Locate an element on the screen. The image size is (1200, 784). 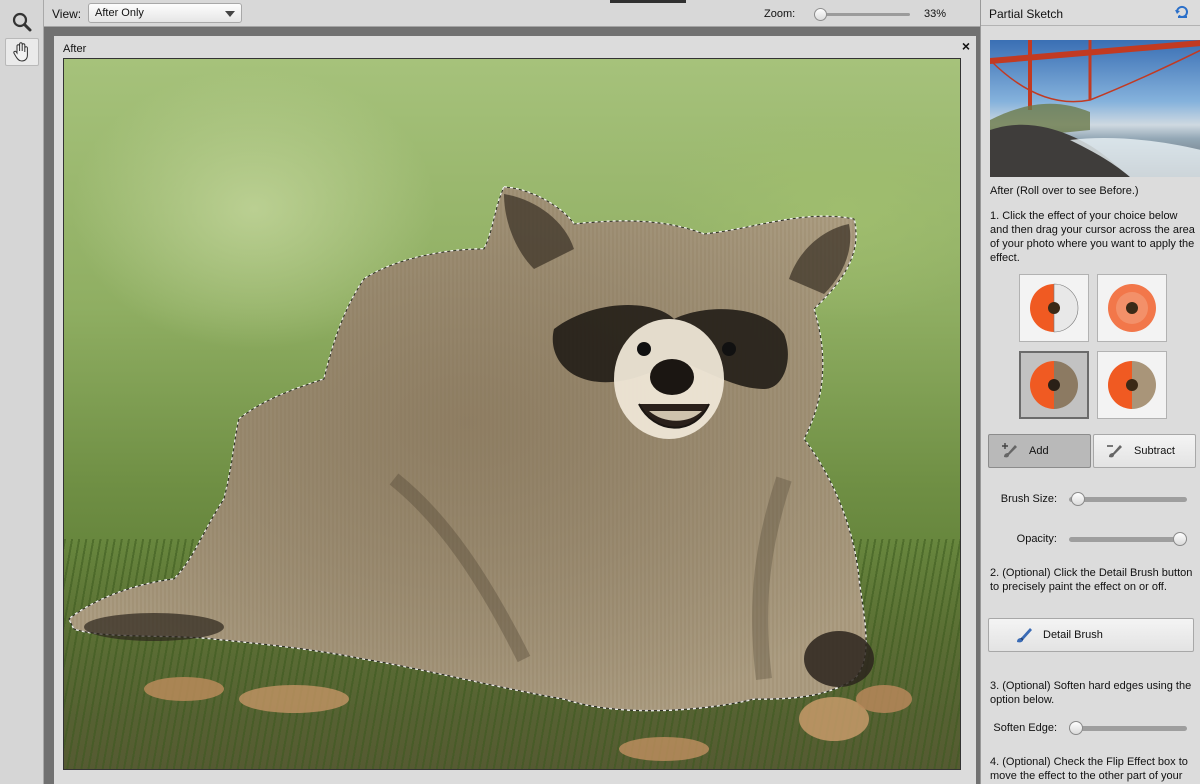
opacity-label: Opacity: is located at coordinates (1036, 539).